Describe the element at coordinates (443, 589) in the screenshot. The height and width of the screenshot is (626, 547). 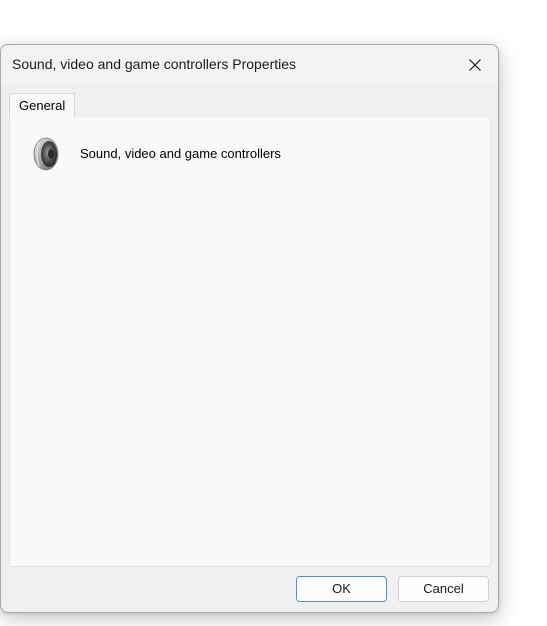
I see `cancel-button: Cancel` at that location.